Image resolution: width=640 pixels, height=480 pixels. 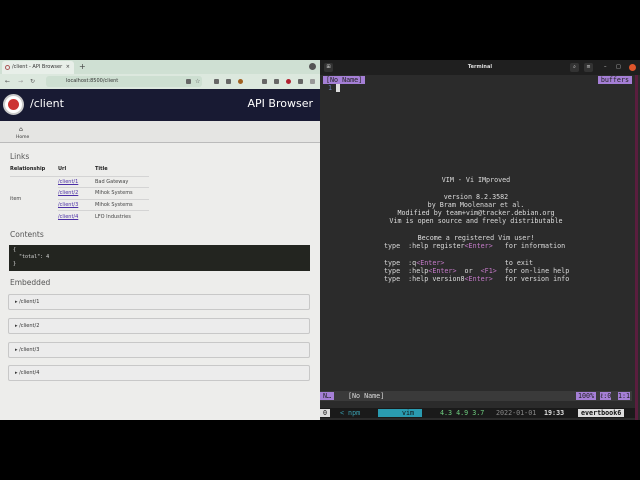 I want to click on url-text: localhost:8500/client, so click(x=92, y=81).